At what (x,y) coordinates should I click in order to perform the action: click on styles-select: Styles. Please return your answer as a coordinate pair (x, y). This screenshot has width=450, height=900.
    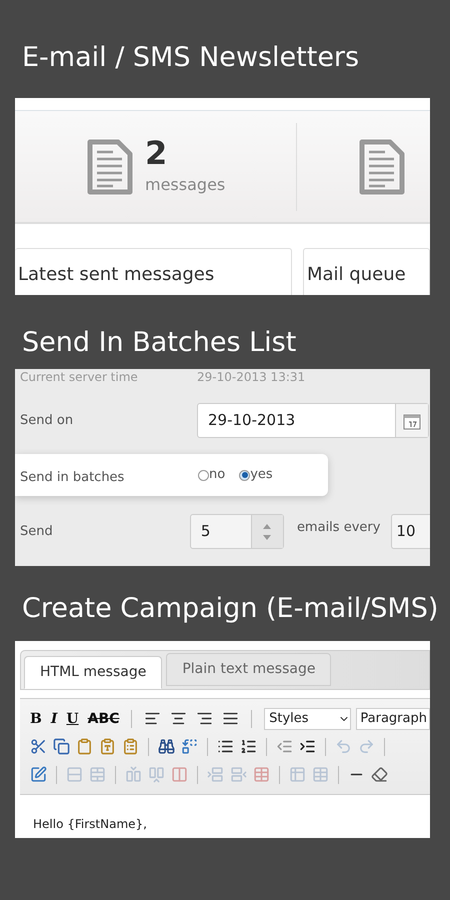
    Looking at the image, I should click on (308, 719).